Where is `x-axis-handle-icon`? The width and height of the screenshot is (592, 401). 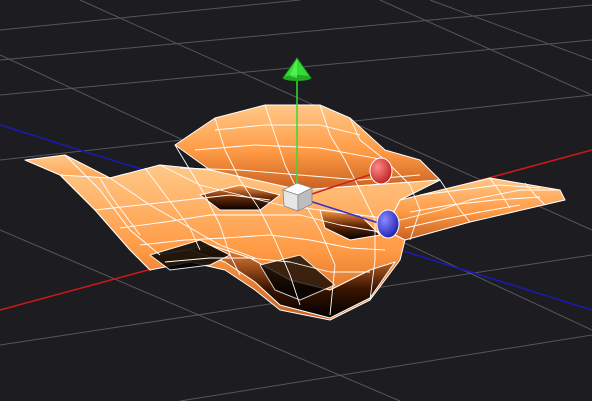 x-axis-handle-icon is located at coordinates (381, 171).